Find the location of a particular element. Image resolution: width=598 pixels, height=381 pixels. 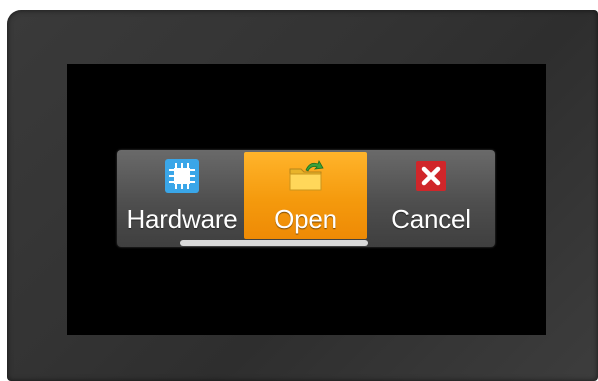

scroll-indicator is located at coordinates (274, 243).